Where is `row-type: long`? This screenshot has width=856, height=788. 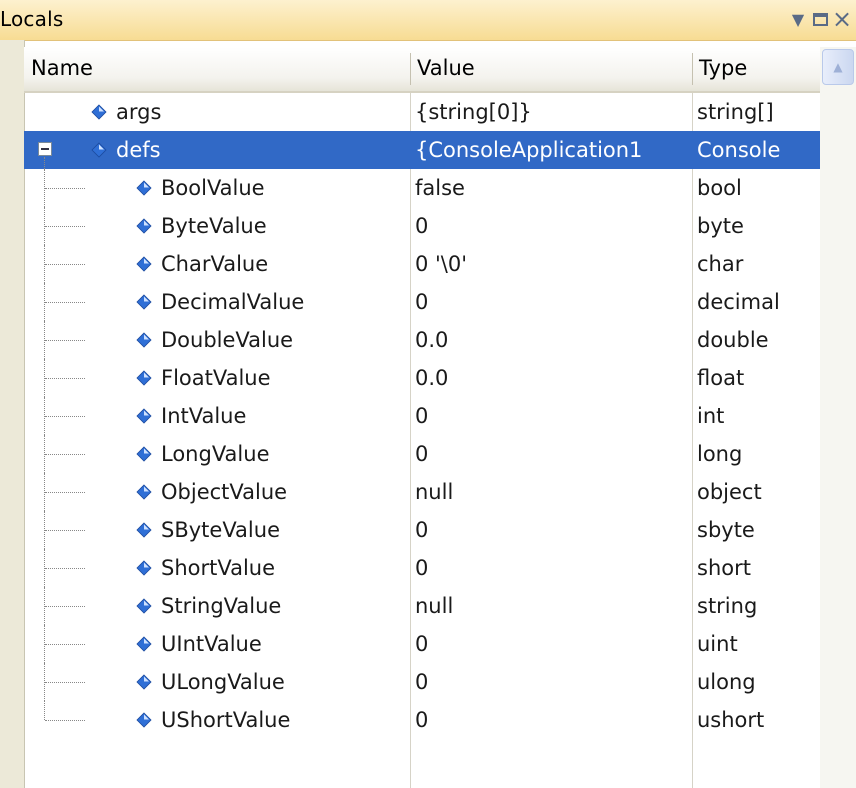
row-type: long is located at coordinates (720, 454).